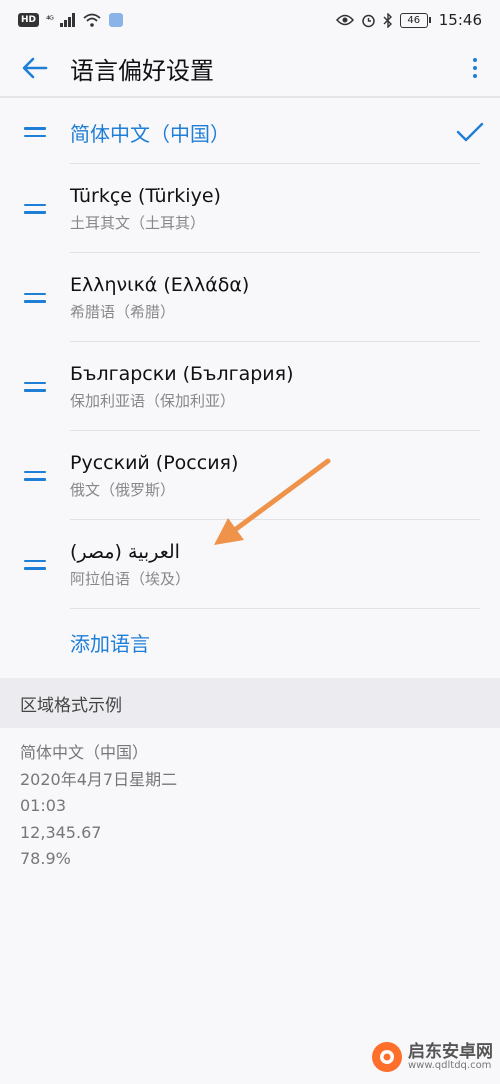 Image resolution: width=500 pixels, height=1084 pixels. What do you see at coordinates (285, 298) in the screenshot?
I see `language-text: Ελληνικά (Ελλάδα) 希腊语（希腊）` at bounding box center [285, 298].